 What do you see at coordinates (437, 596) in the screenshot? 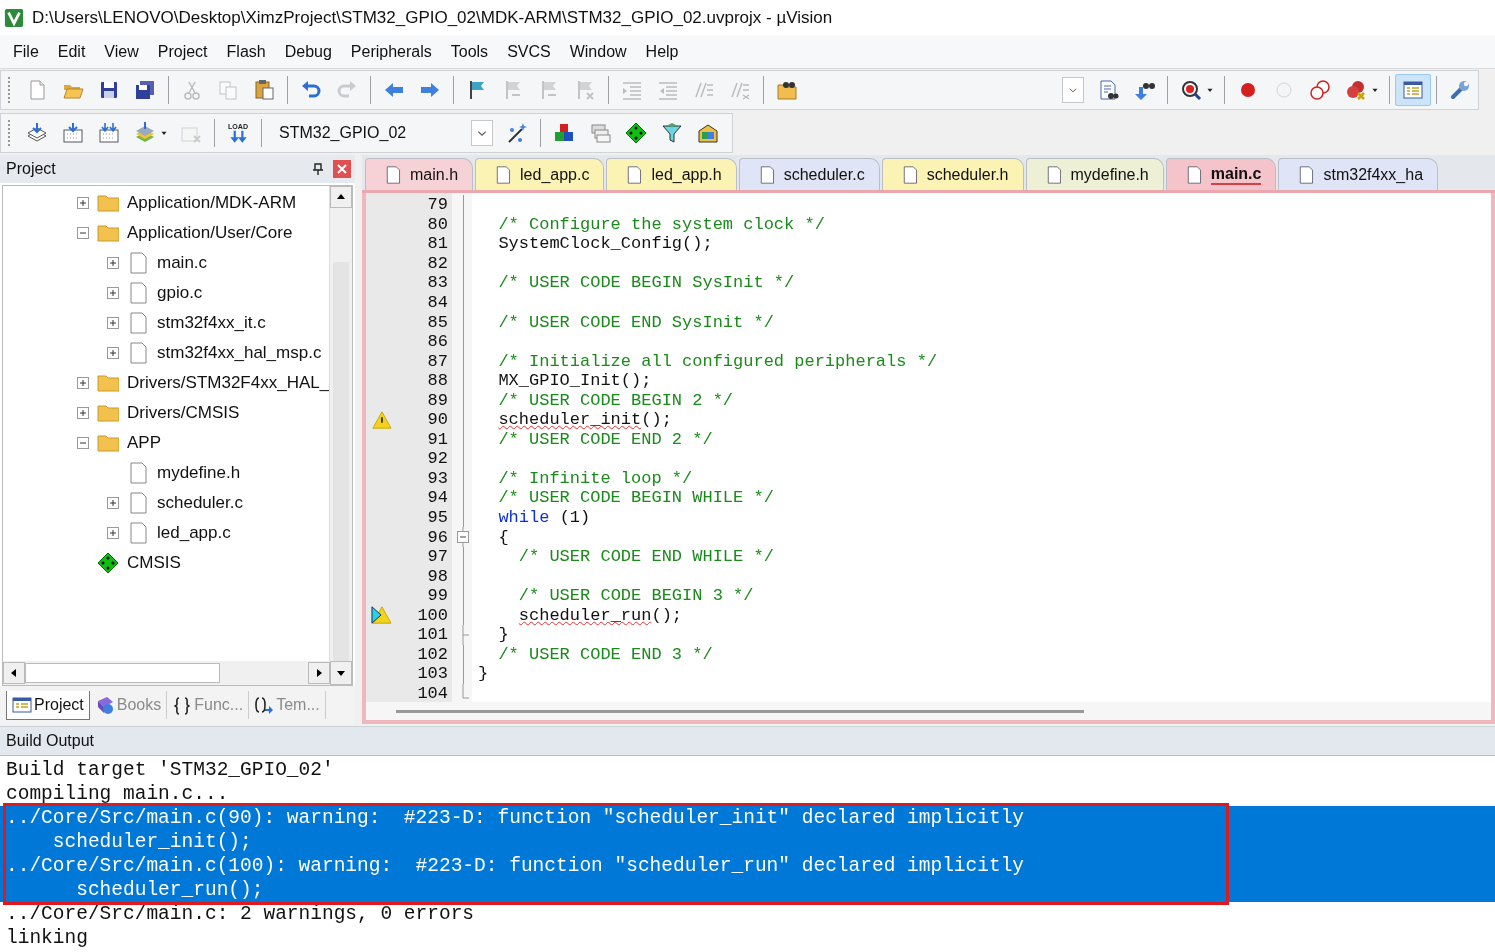
I see `line-number: 99` at bounding box center [437, 596].